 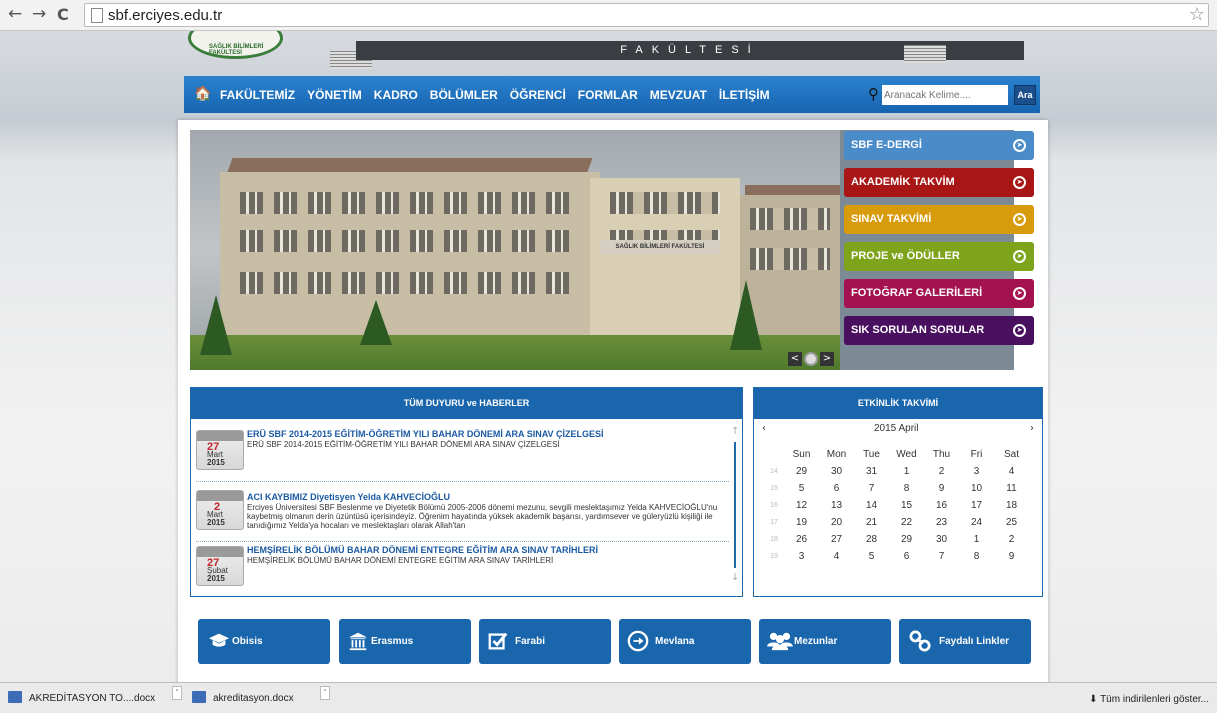 I want to click on calendar-day: 21, so click(x=871, y=522).